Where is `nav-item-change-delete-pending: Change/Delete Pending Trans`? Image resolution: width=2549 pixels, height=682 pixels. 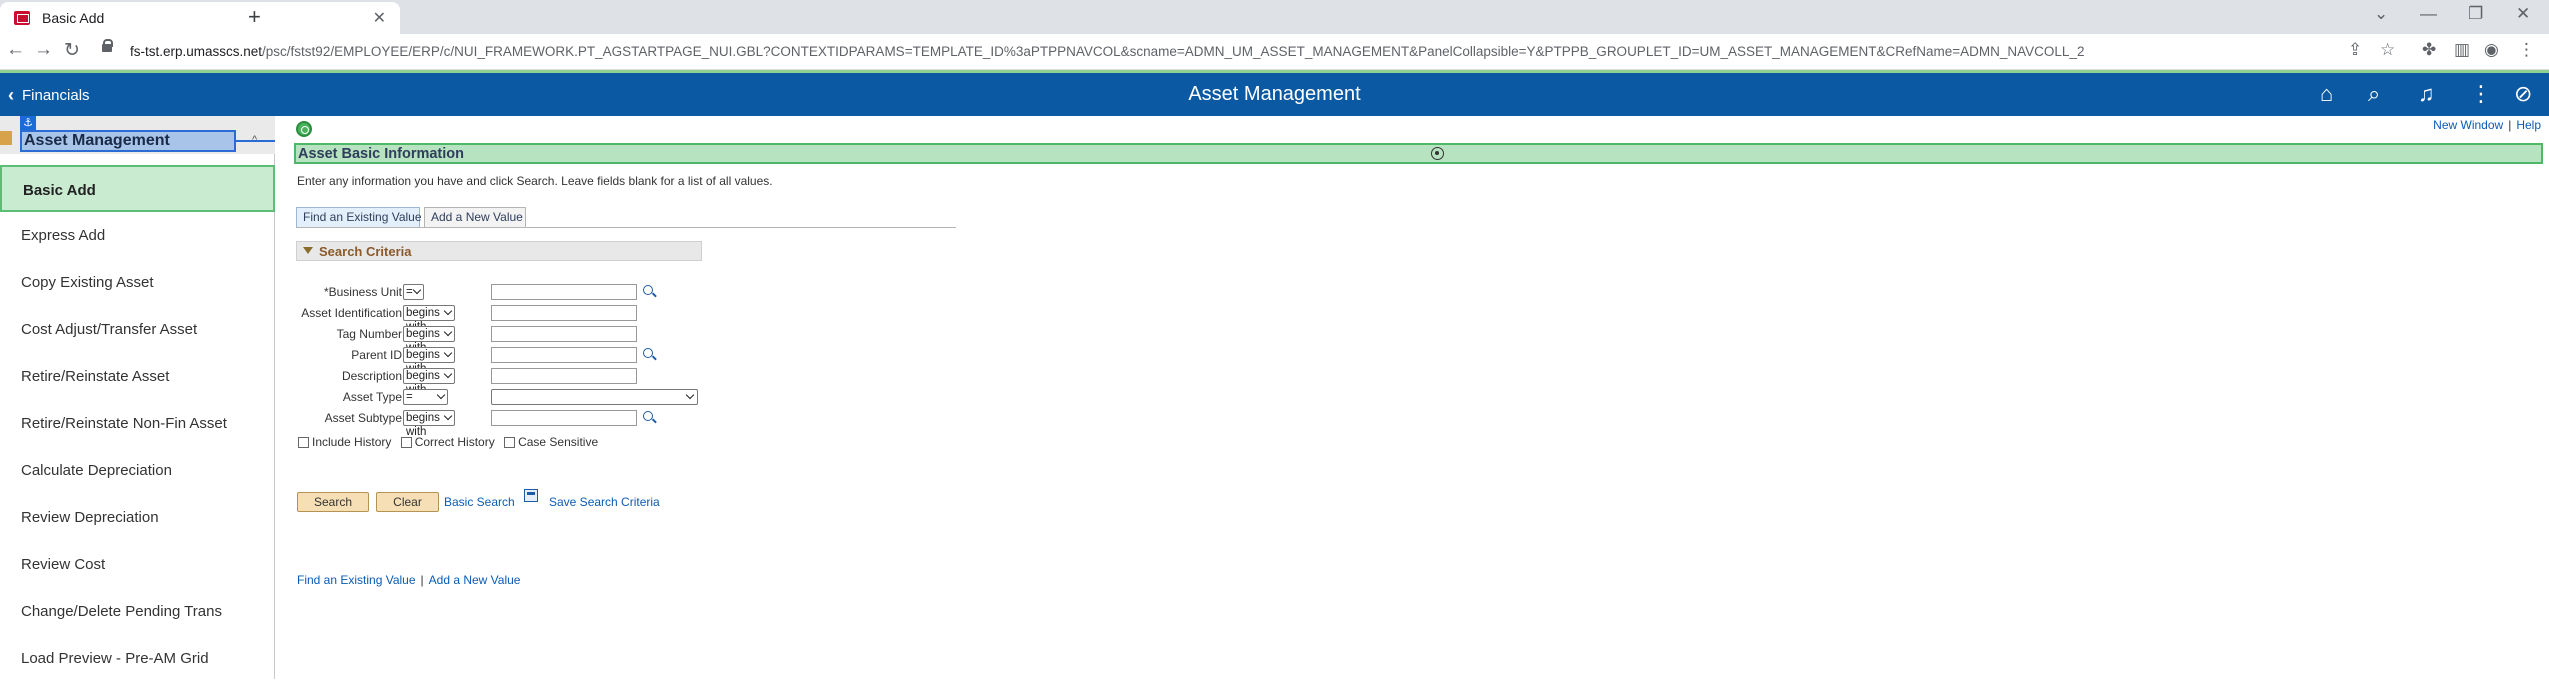
nav-item-change-delete-pending: Change/Delete Pending Trans is located at coordinates (137, 611).